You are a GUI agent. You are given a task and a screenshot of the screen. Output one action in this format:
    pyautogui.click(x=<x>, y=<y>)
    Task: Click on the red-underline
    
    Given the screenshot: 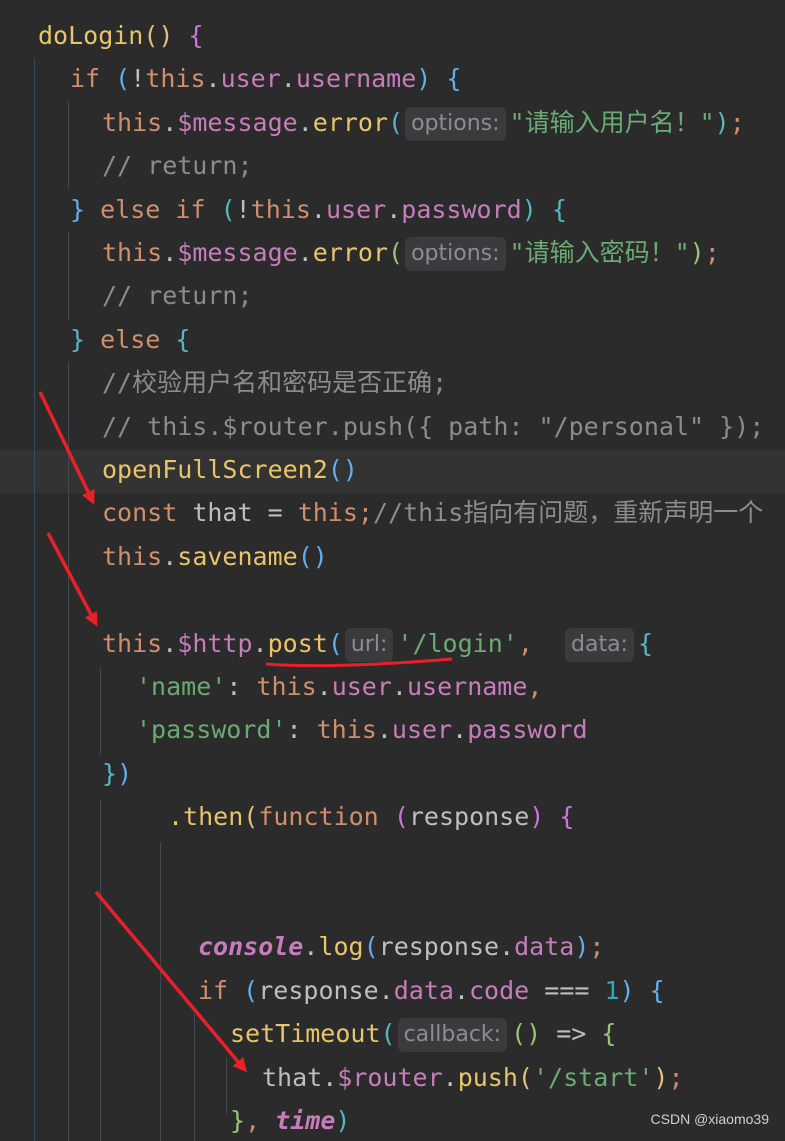 What is the action you would take?
    pyautogui.click(x=359, y=662)
    